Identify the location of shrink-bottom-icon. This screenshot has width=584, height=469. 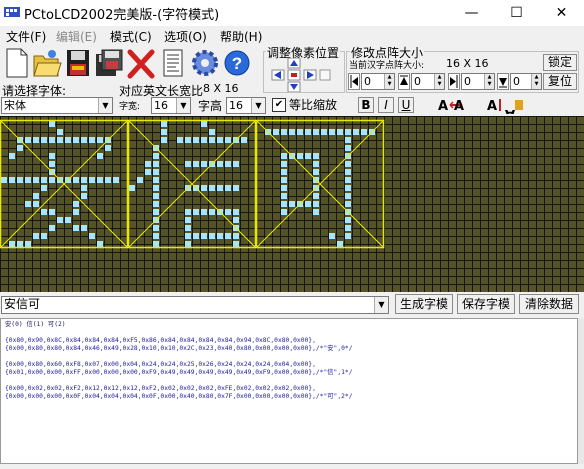
(503, 81).